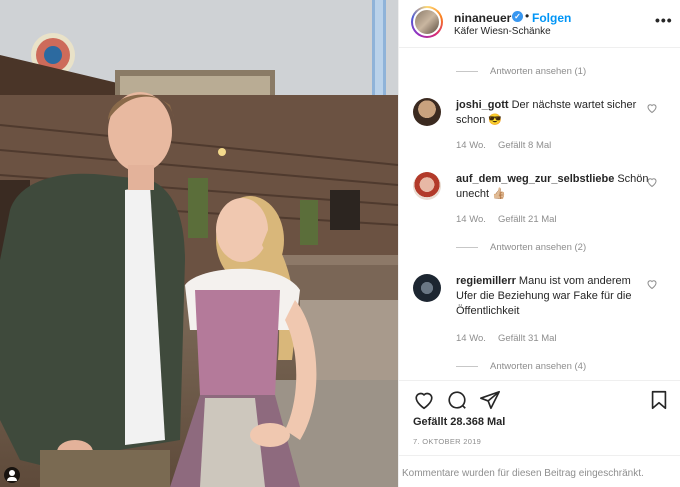 Image resolution: width=680 pixels, height=487 pixels. Describe the element at coordinates (502, 31) in the screenshot. I see `post-location: Käfer Wiesn-Schänke` at that location.